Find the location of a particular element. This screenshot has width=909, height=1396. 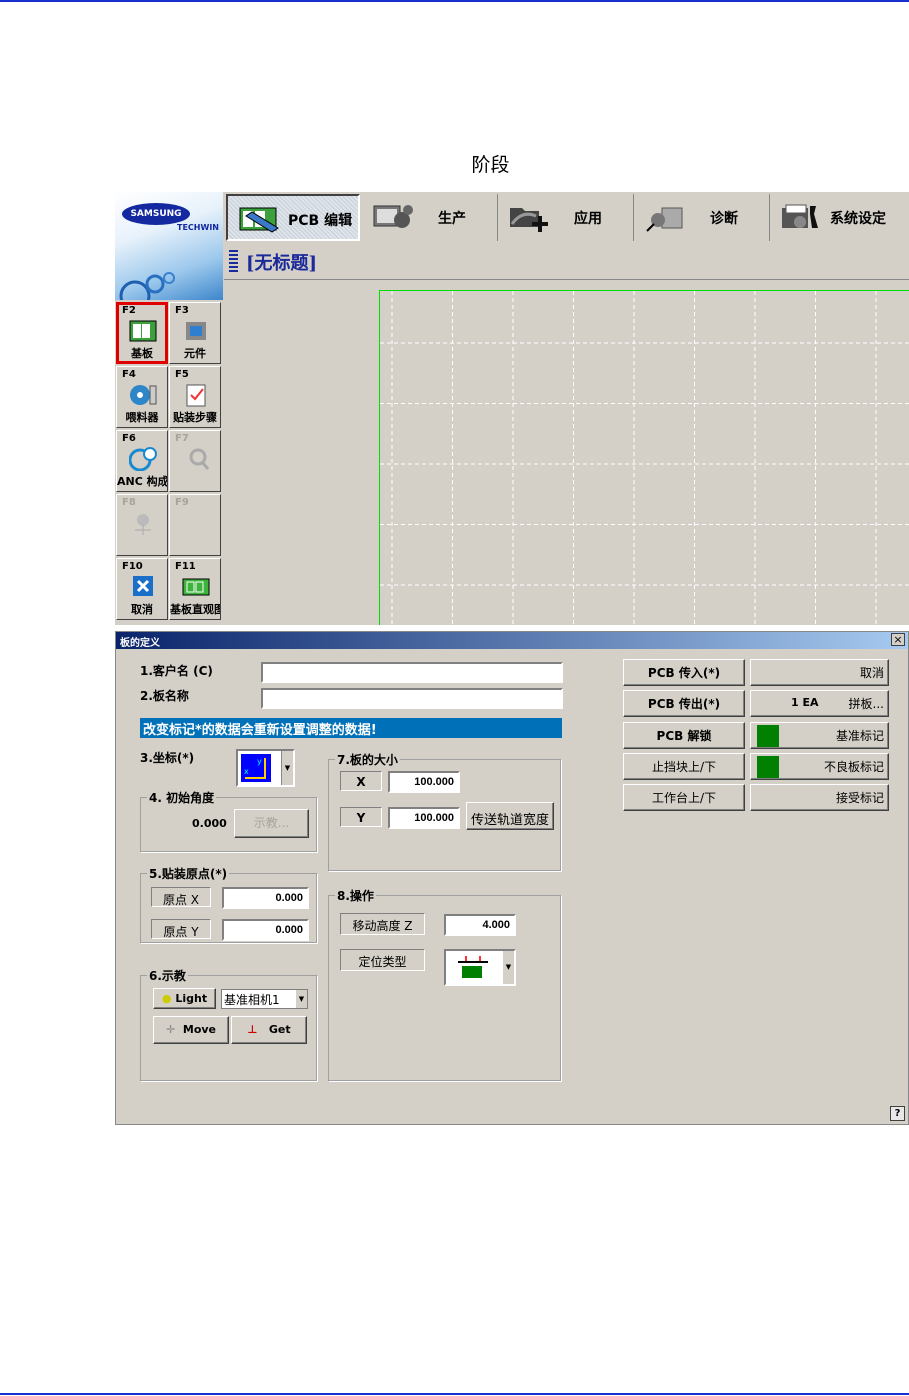

pcb-edit-icon is located at coordinates (259, 220).